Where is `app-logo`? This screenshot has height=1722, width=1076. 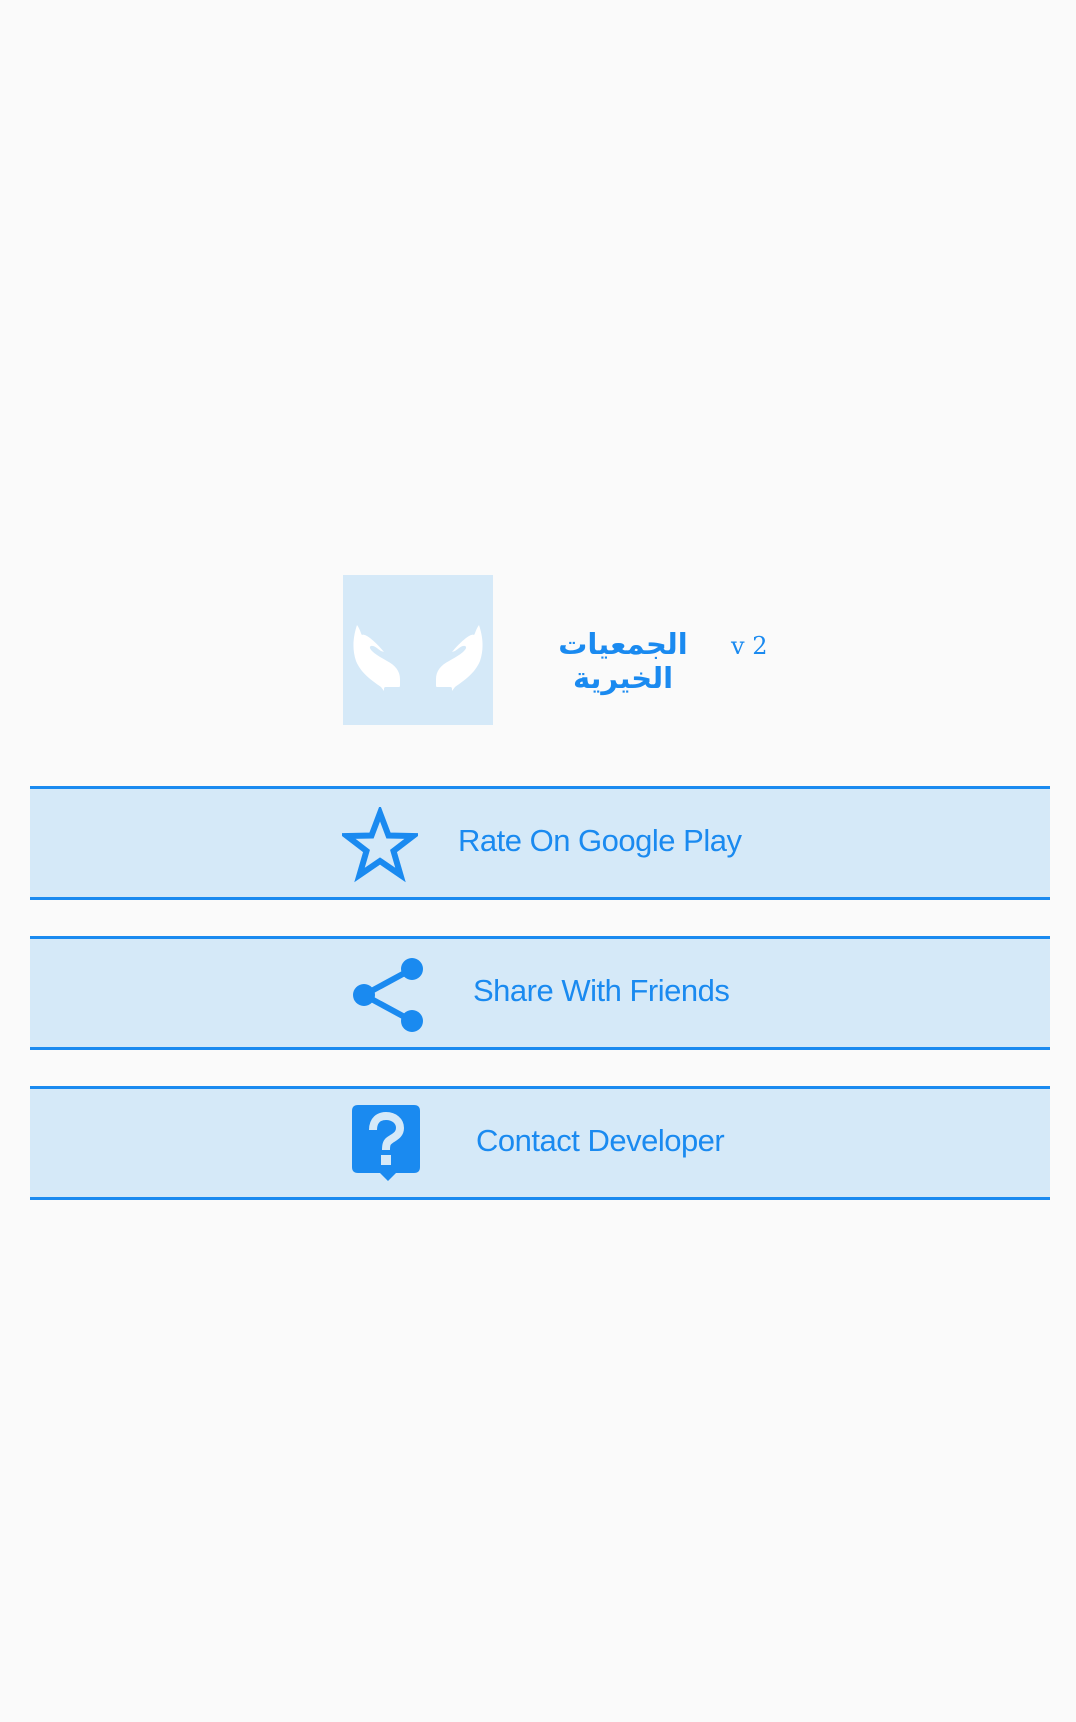
app-logo is located at coordinates (418, 650).